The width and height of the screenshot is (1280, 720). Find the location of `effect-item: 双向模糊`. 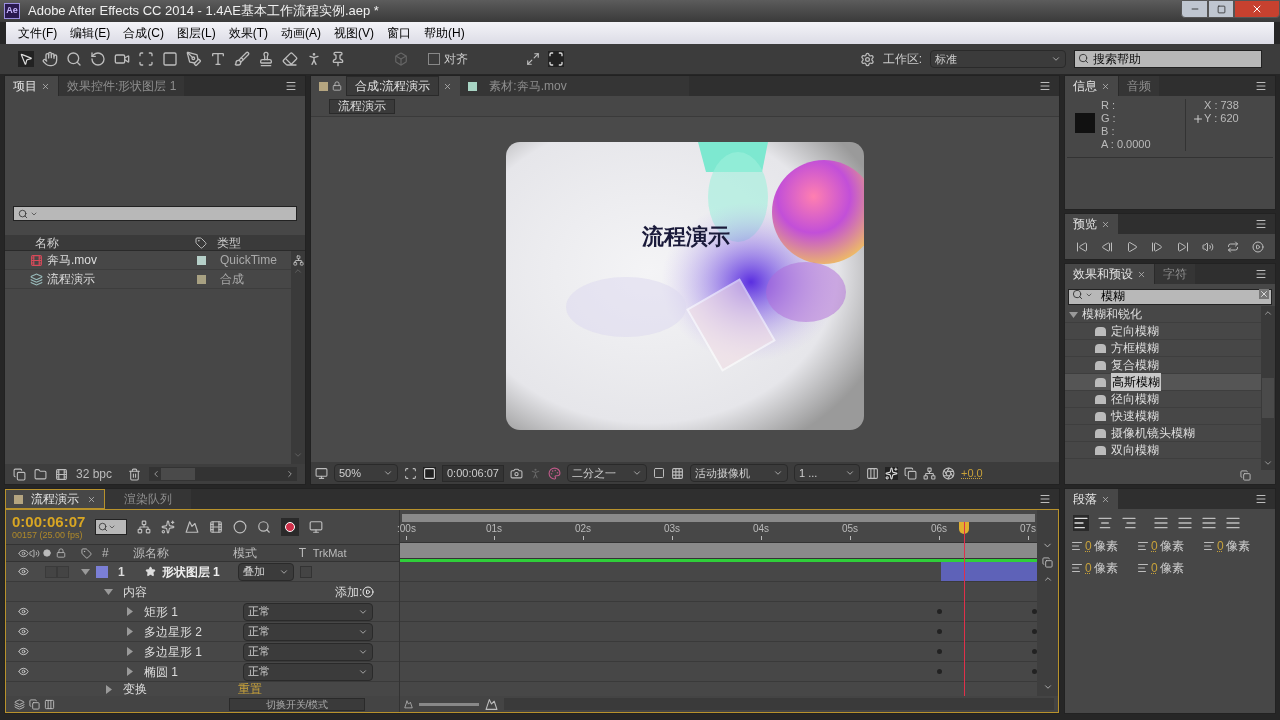

effect-item: 双向模糊 is located at coordinates (1135, 450).